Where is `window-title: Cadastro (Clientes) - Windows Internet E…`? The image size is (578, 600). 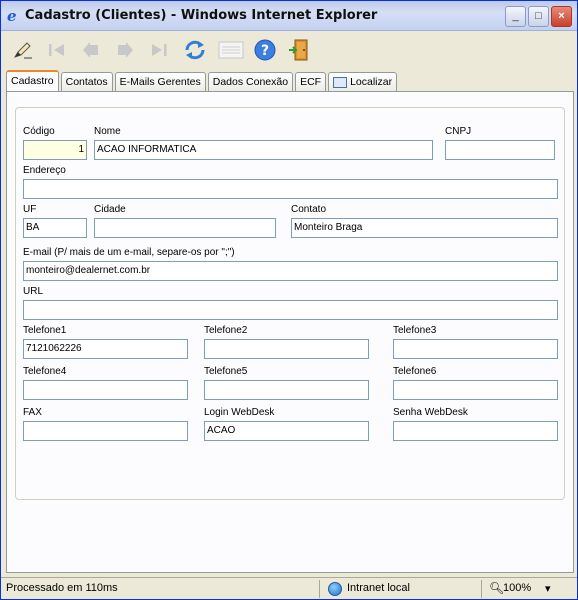
window-title: Cadastro (Clientes) - Windows Internet E… is located at coordinates (201, 15).